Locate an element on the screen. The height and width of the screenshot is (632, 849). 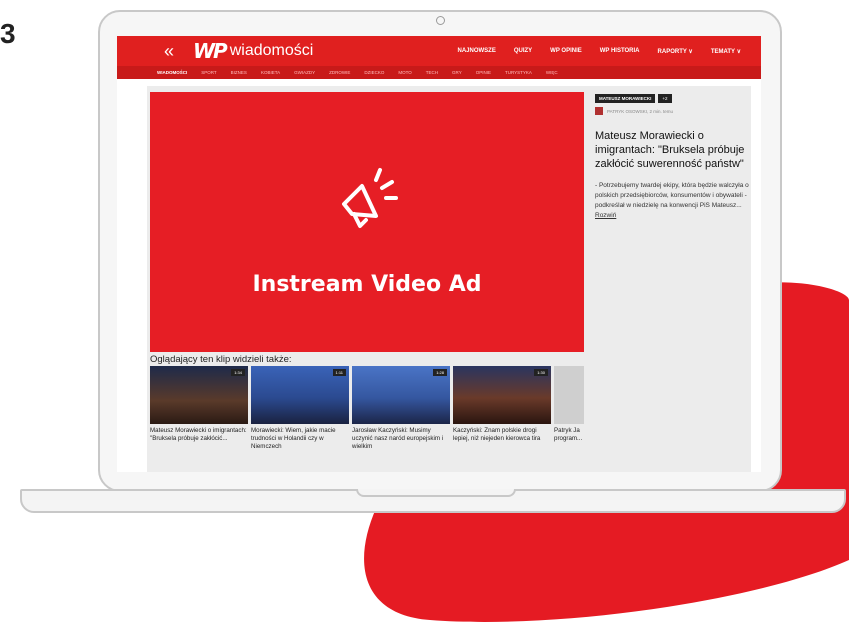
video-duration: 1:34 is located at coordinates (238, 372).